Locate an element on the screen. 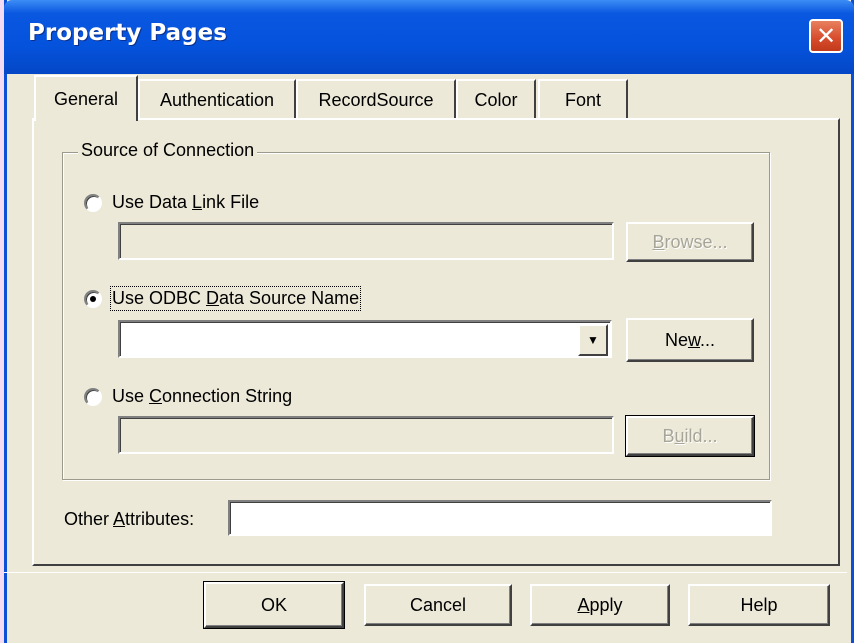 The image size is (854, 643). odbc-dsn-label: Use ODBC Data Source Name is located at coordinates (235, 298).